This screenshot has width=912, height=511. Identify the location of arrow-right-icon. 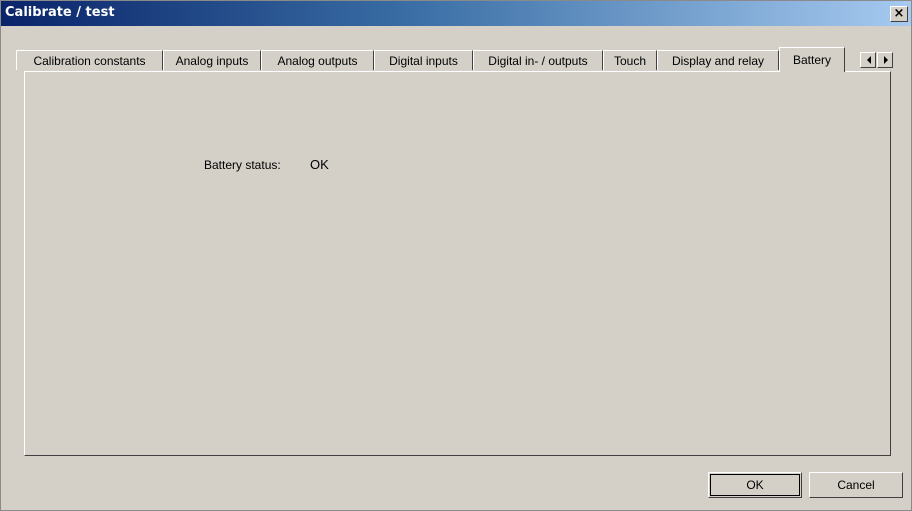
(886, 60).